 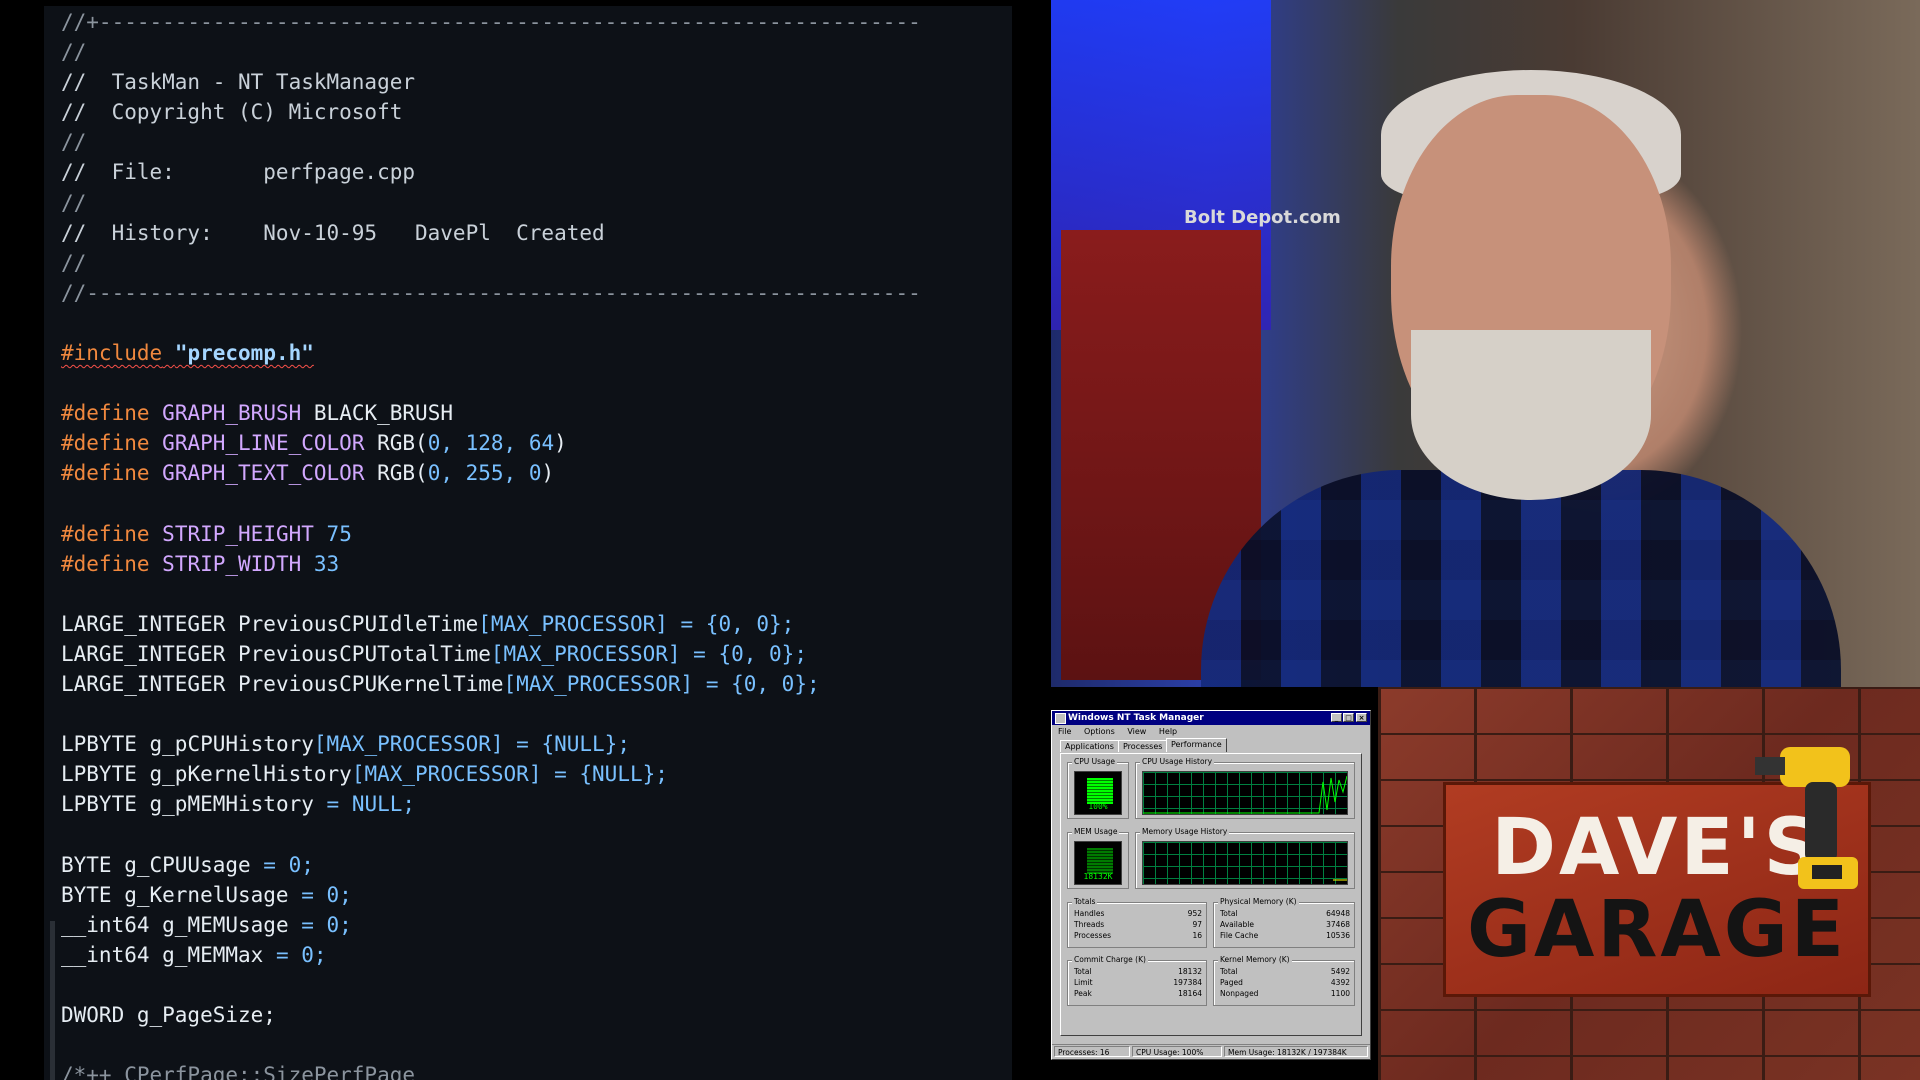 I want to click on cpu-usage-meter: 100%, so click(x=1098, y=793).